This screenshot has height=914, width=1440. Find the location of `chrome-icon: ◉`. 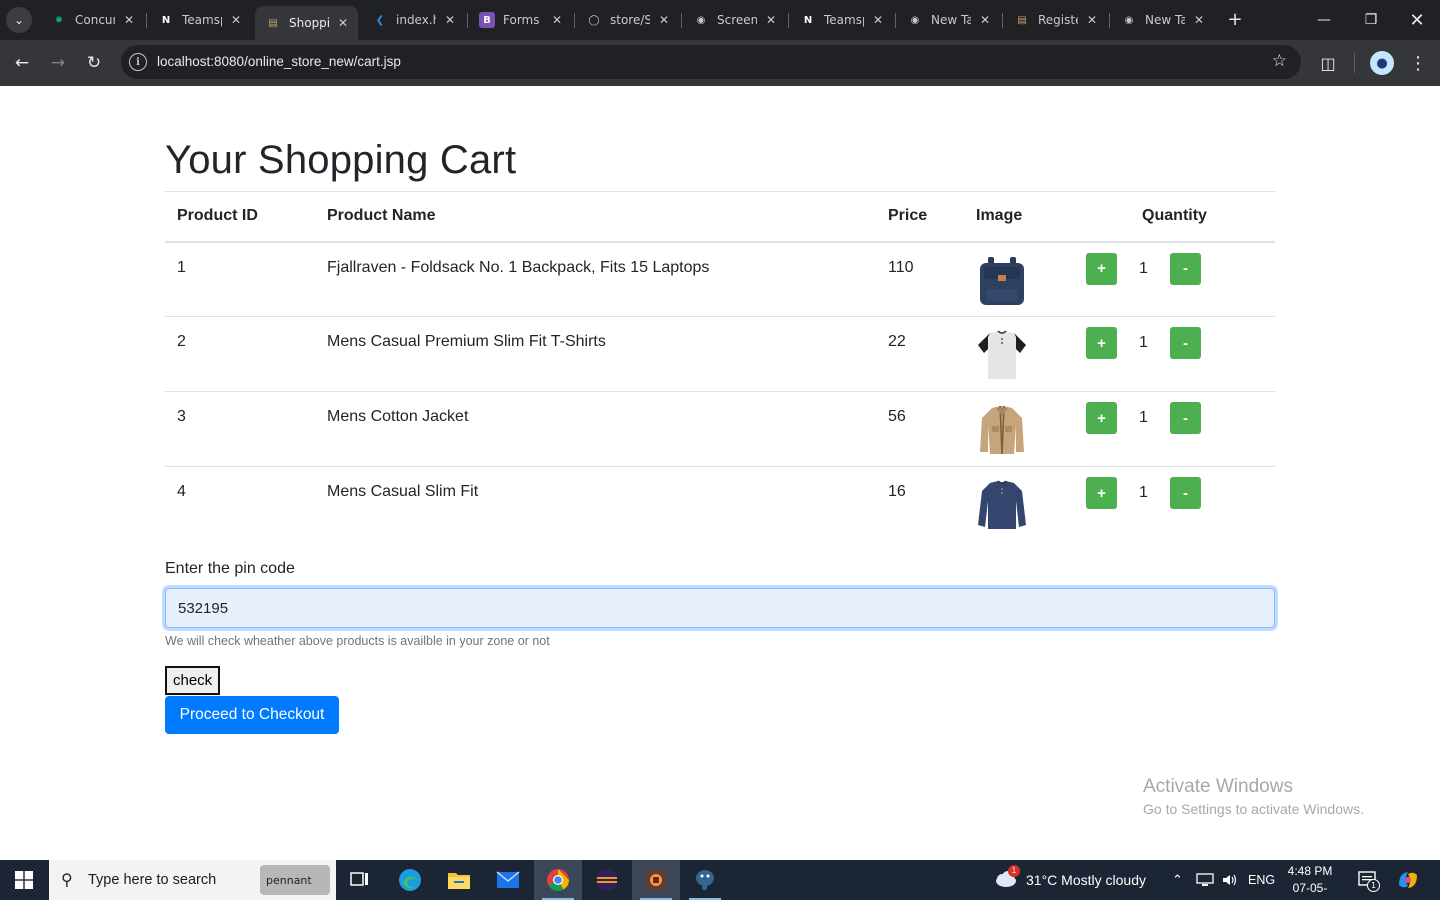

chrome-icon: ◉ is located at coordinates (701, 20).